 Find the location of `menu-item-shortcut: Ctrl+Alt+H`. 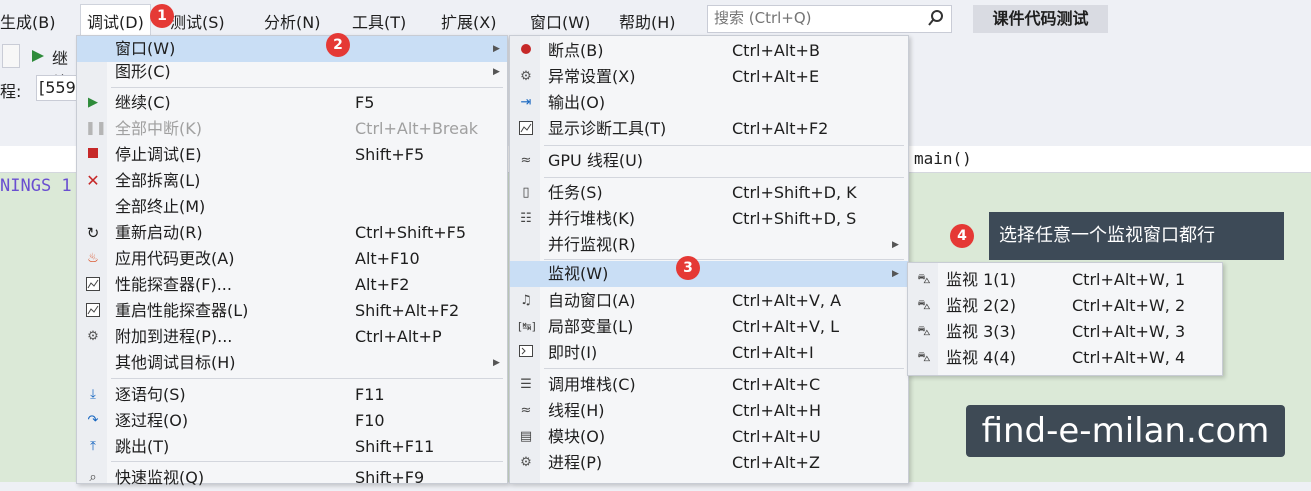

menu-item-shortcut: Ctrl+Alt+H is located at coordinates (776, 410).